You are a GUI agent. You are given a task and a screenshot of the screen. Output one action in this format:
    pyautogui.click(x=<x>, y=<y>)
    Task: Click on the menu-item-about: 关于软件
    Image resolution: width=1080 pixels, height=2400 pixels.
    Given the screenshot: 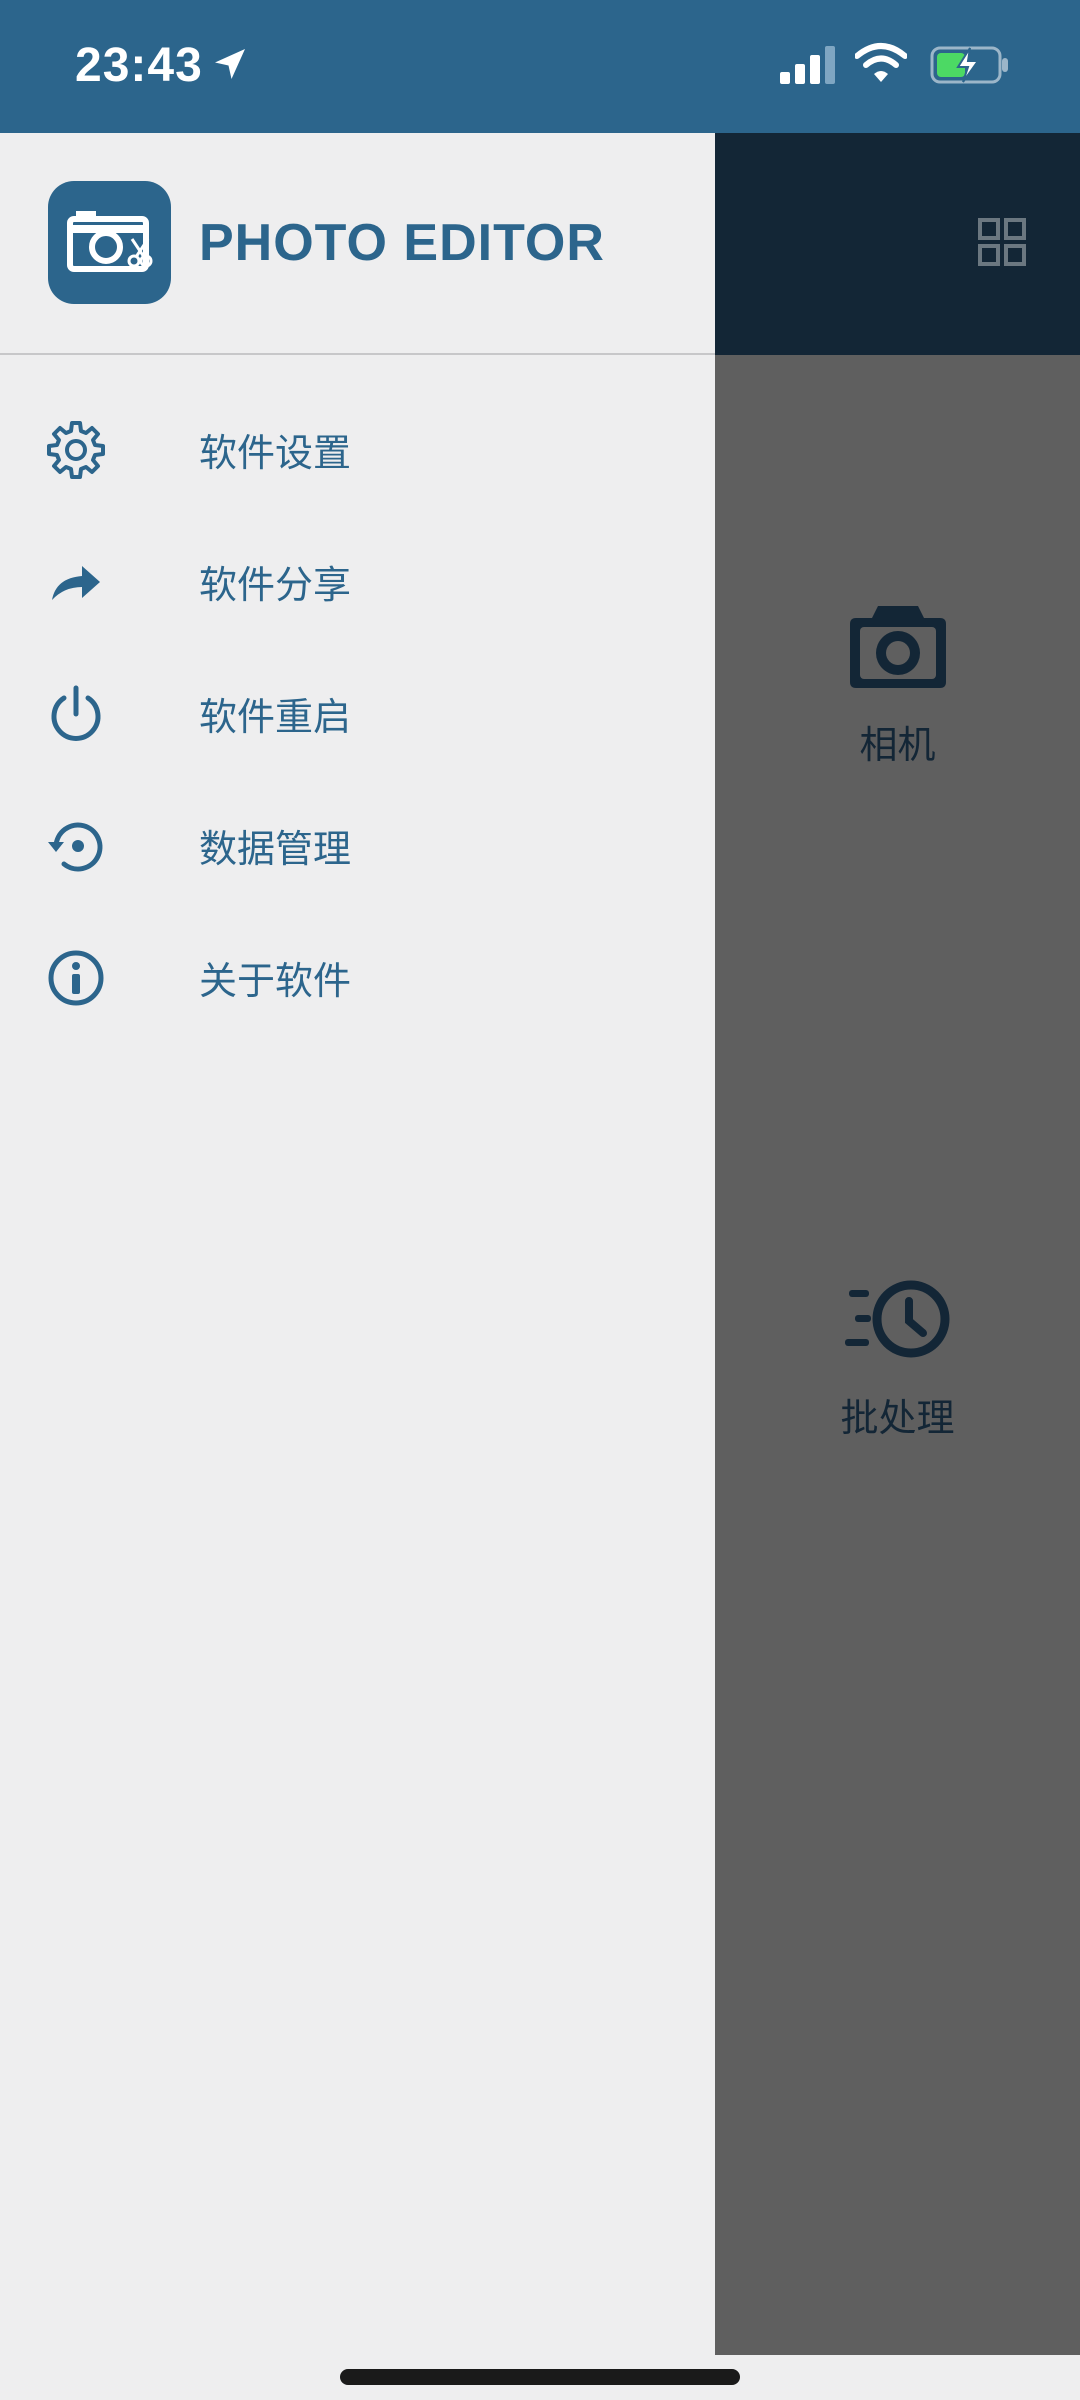 What is the action you would take?
    pyautogui.click(x=357, y=972)
    